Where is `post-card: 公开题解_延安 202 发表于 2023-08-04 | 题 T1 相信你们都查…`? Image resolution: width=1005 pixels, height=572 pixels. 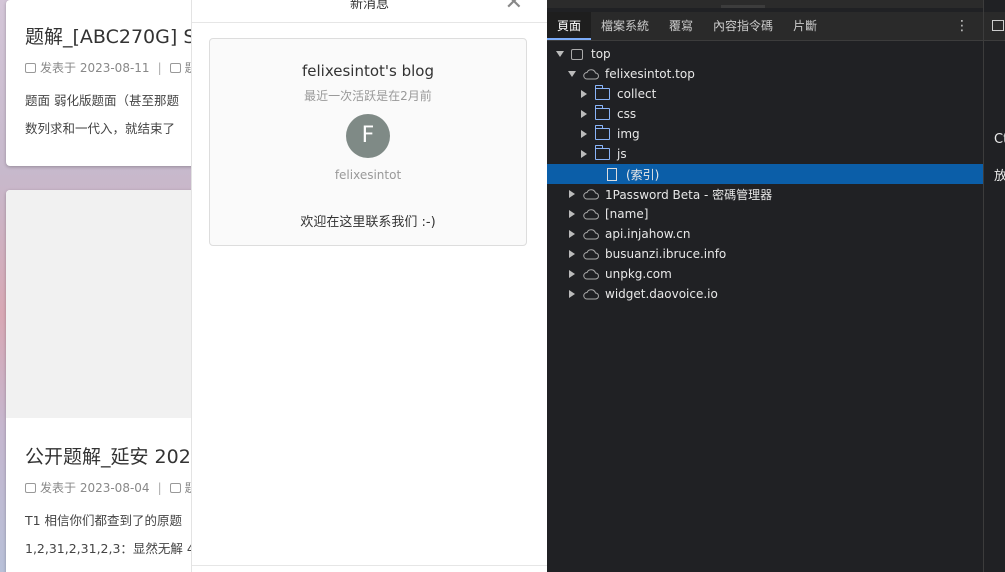
post-card: 公开题解_延安 202 发表于 2023-08-04 | 题 T1 相信你们都查… is located at coordinates (99, 381).